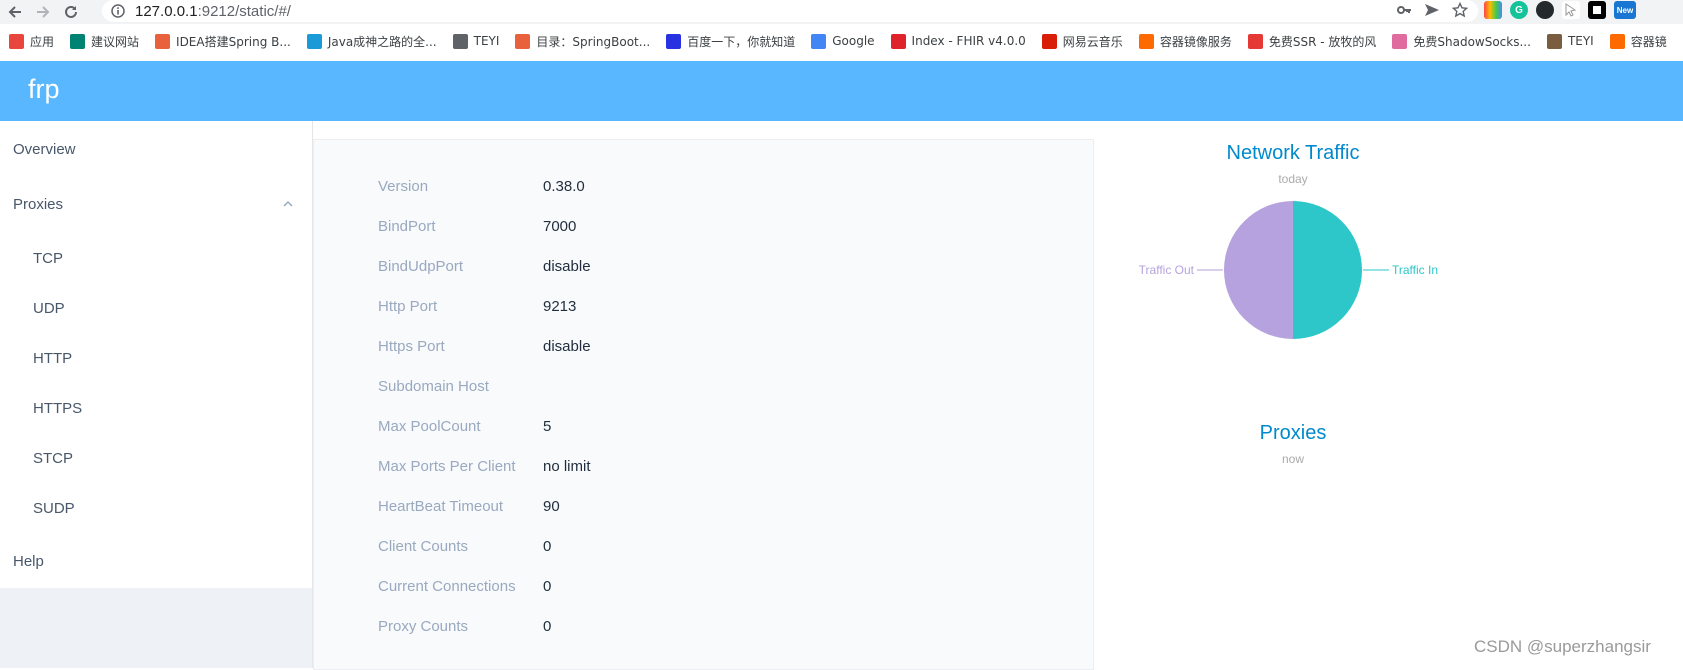 The image size is (1683, 670). I want to click on bookmark-label: Google, so click(853, 41).